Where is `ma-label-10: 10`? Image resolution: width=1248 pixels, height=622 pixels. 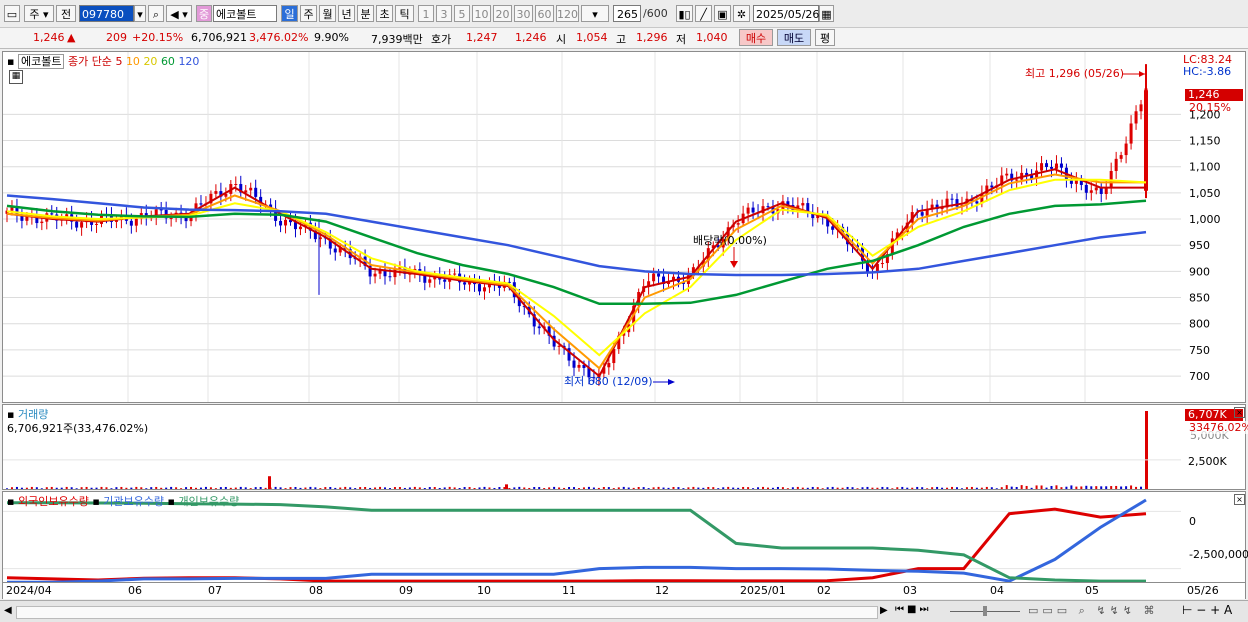
ma-label-10: 10 is located at coordinates (132, 61).